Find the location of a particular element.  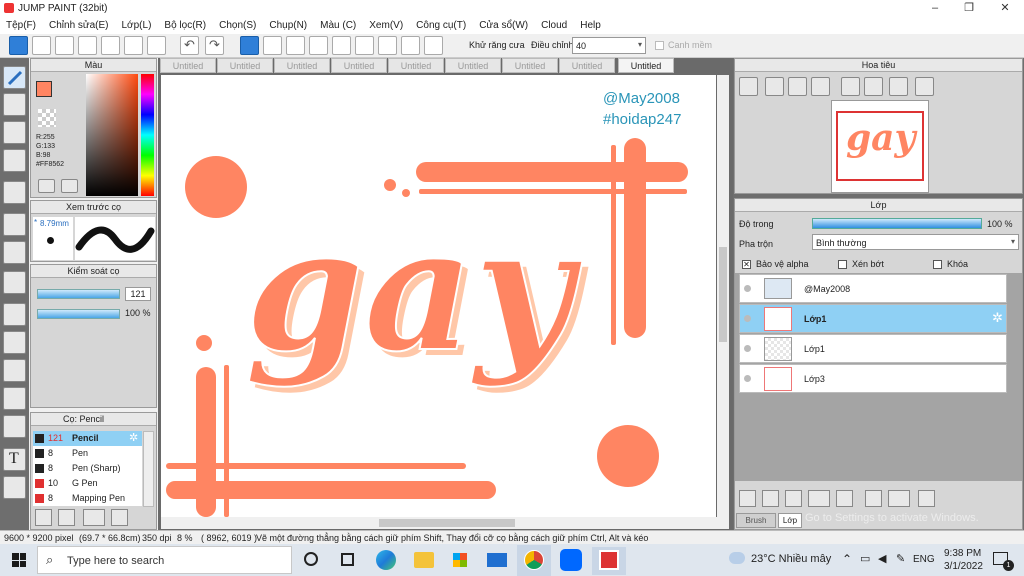

snap-settings-icon is located at coordinates (433, 45).